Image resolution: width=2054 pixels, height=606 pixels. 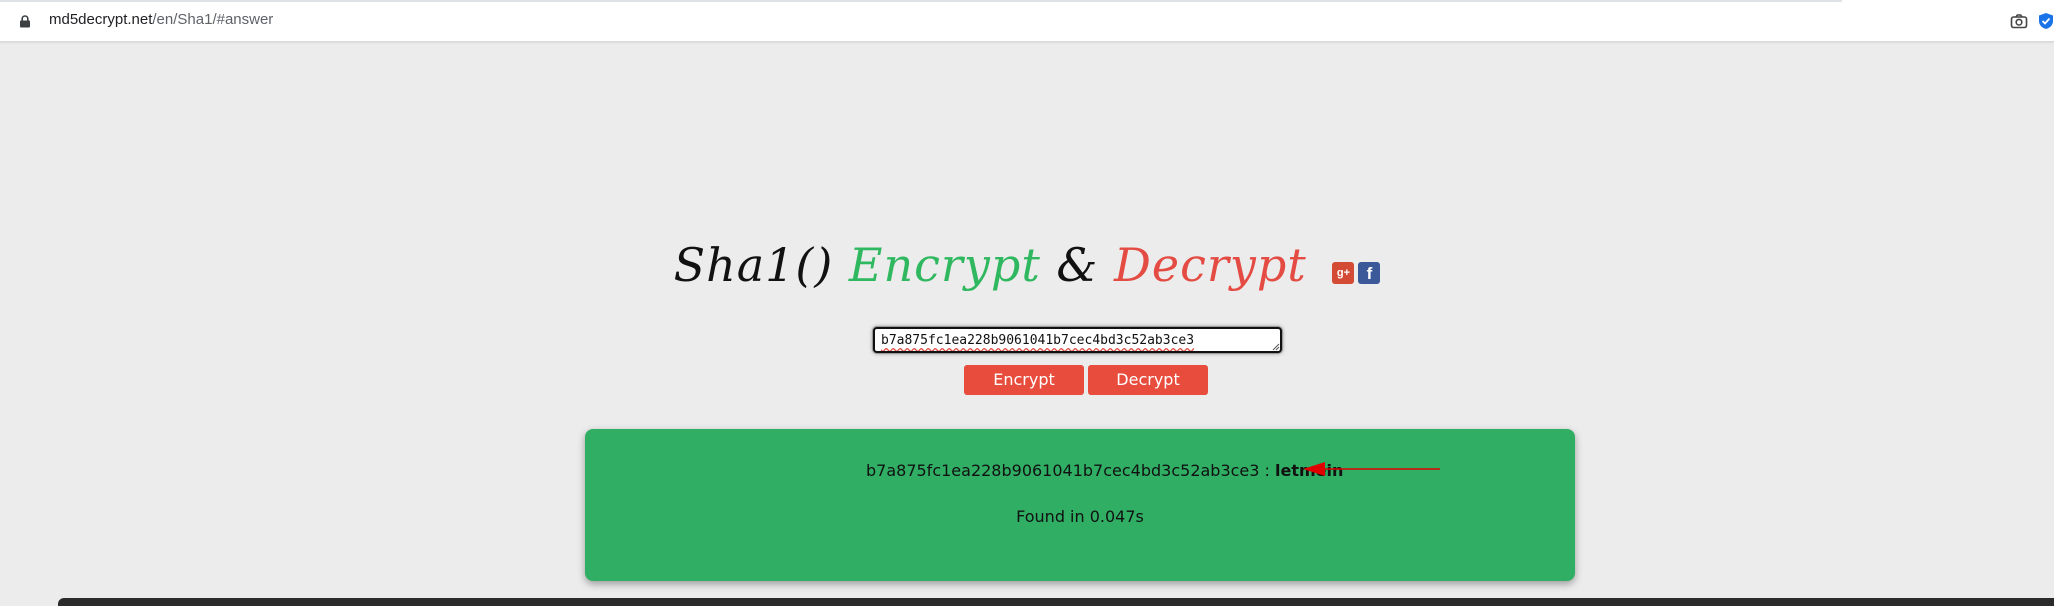 What do you see at coordinates (944, 265) in the screenshot?
I see `title-encrypt: Encrypt` at bounding box center [944, 265].